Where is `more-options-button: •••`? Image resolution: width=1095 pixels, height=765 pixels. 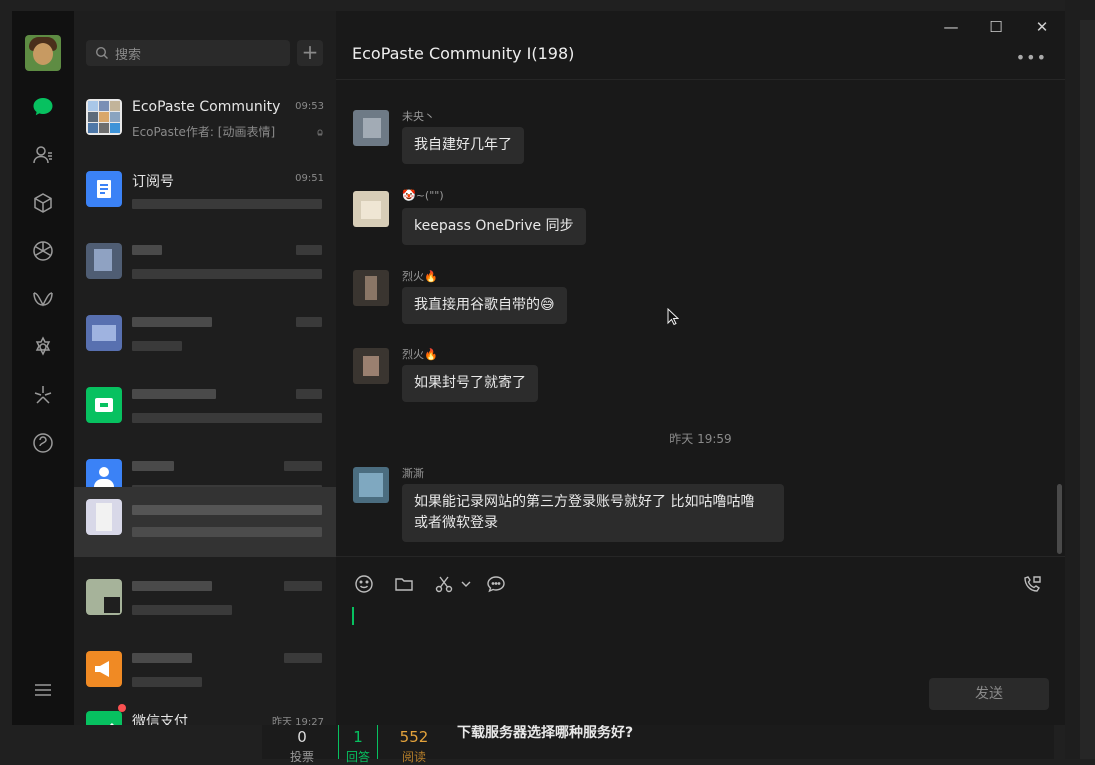
more-options-button: ••• is located at coordinates (1031, 58).